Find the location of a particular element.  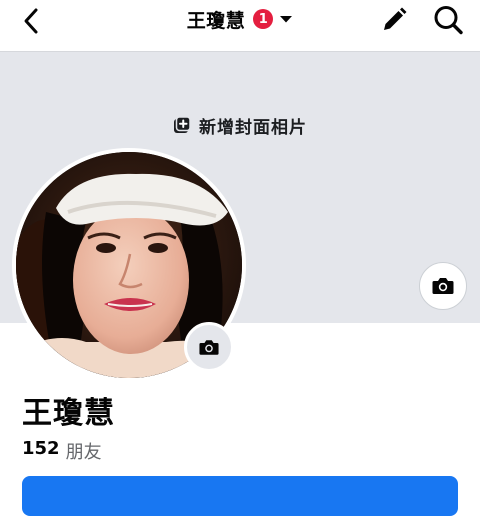

edit-profile-photo-button is located at coordinates (209, 347).